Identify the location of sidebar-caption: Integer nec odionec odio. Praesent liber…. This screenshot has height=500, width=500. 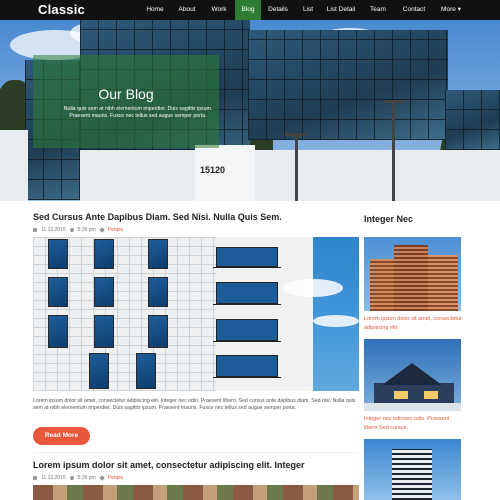
(413, 423).